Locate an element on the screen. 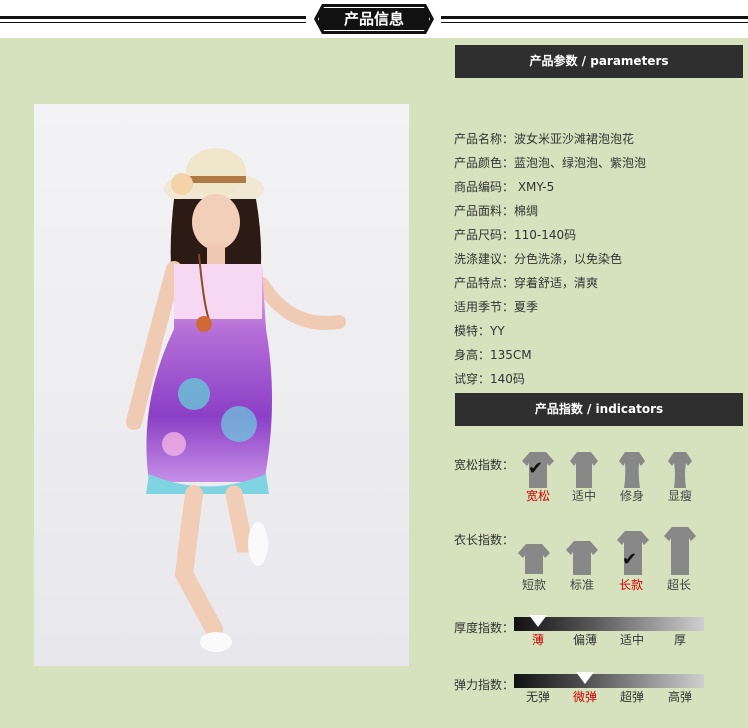  thickness-index-label: 厚度指数： is located at coordinates (484, 628).